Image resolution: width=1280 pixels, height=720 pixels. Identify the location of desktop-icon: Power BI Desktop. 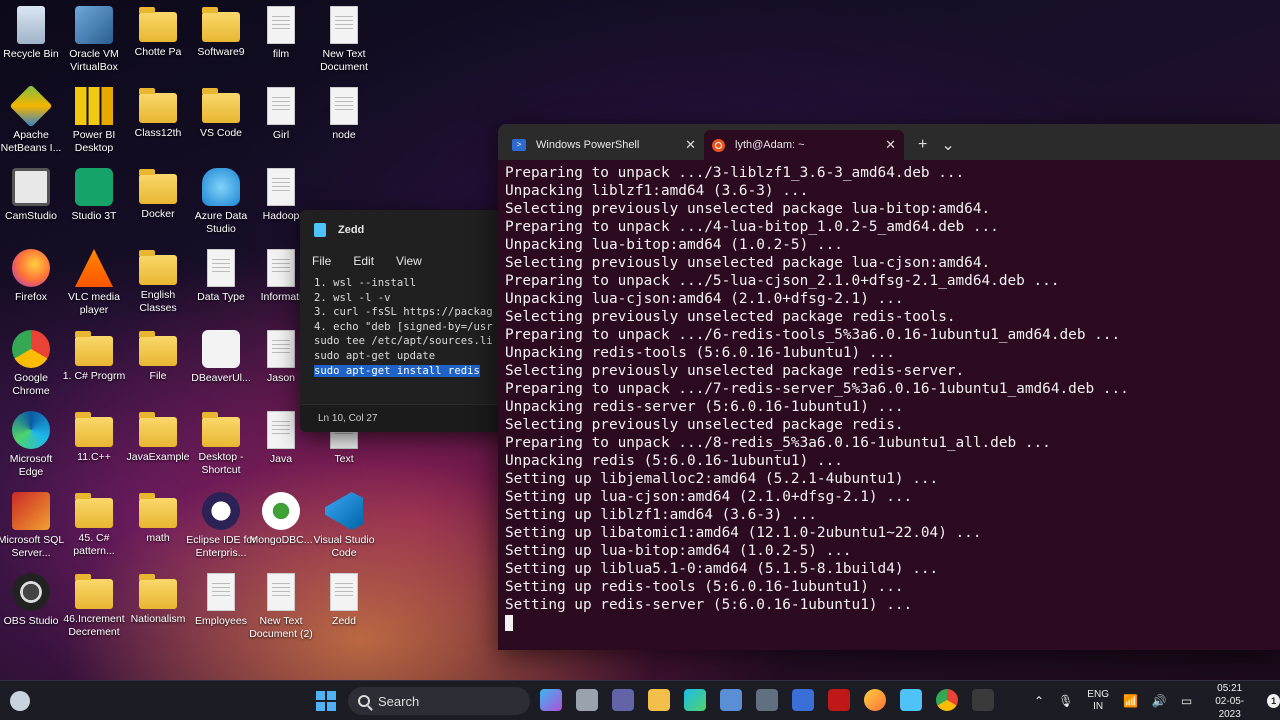
(94, 127).